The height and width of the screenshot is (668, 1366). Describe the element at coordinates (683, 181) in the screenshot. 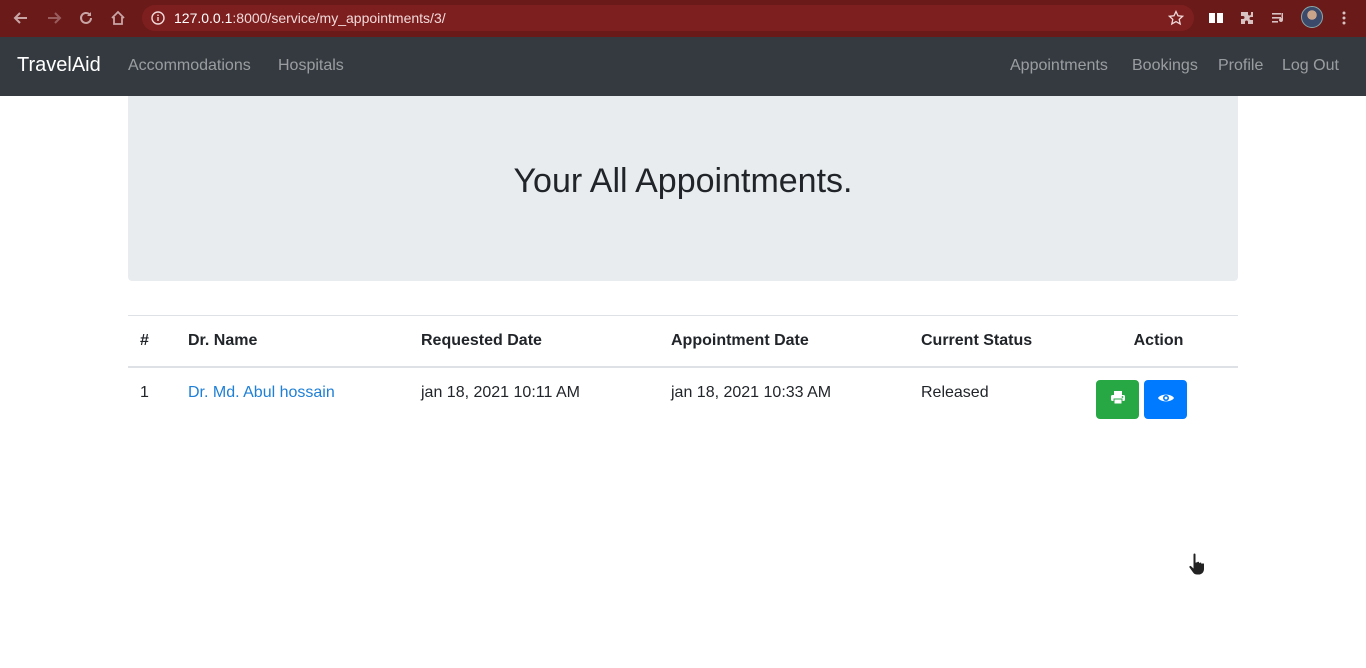

I see `page-title: Your All Appointments.` at that location.